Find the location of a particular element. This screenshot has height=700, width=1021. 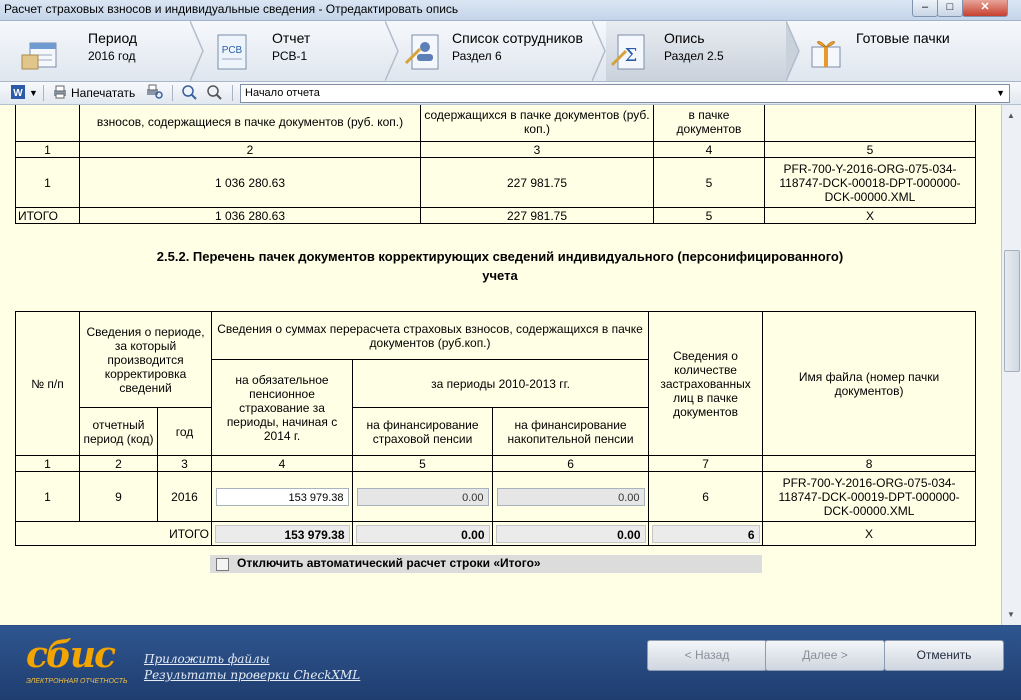

column-number: 5 is located at coordinates (423, 463).